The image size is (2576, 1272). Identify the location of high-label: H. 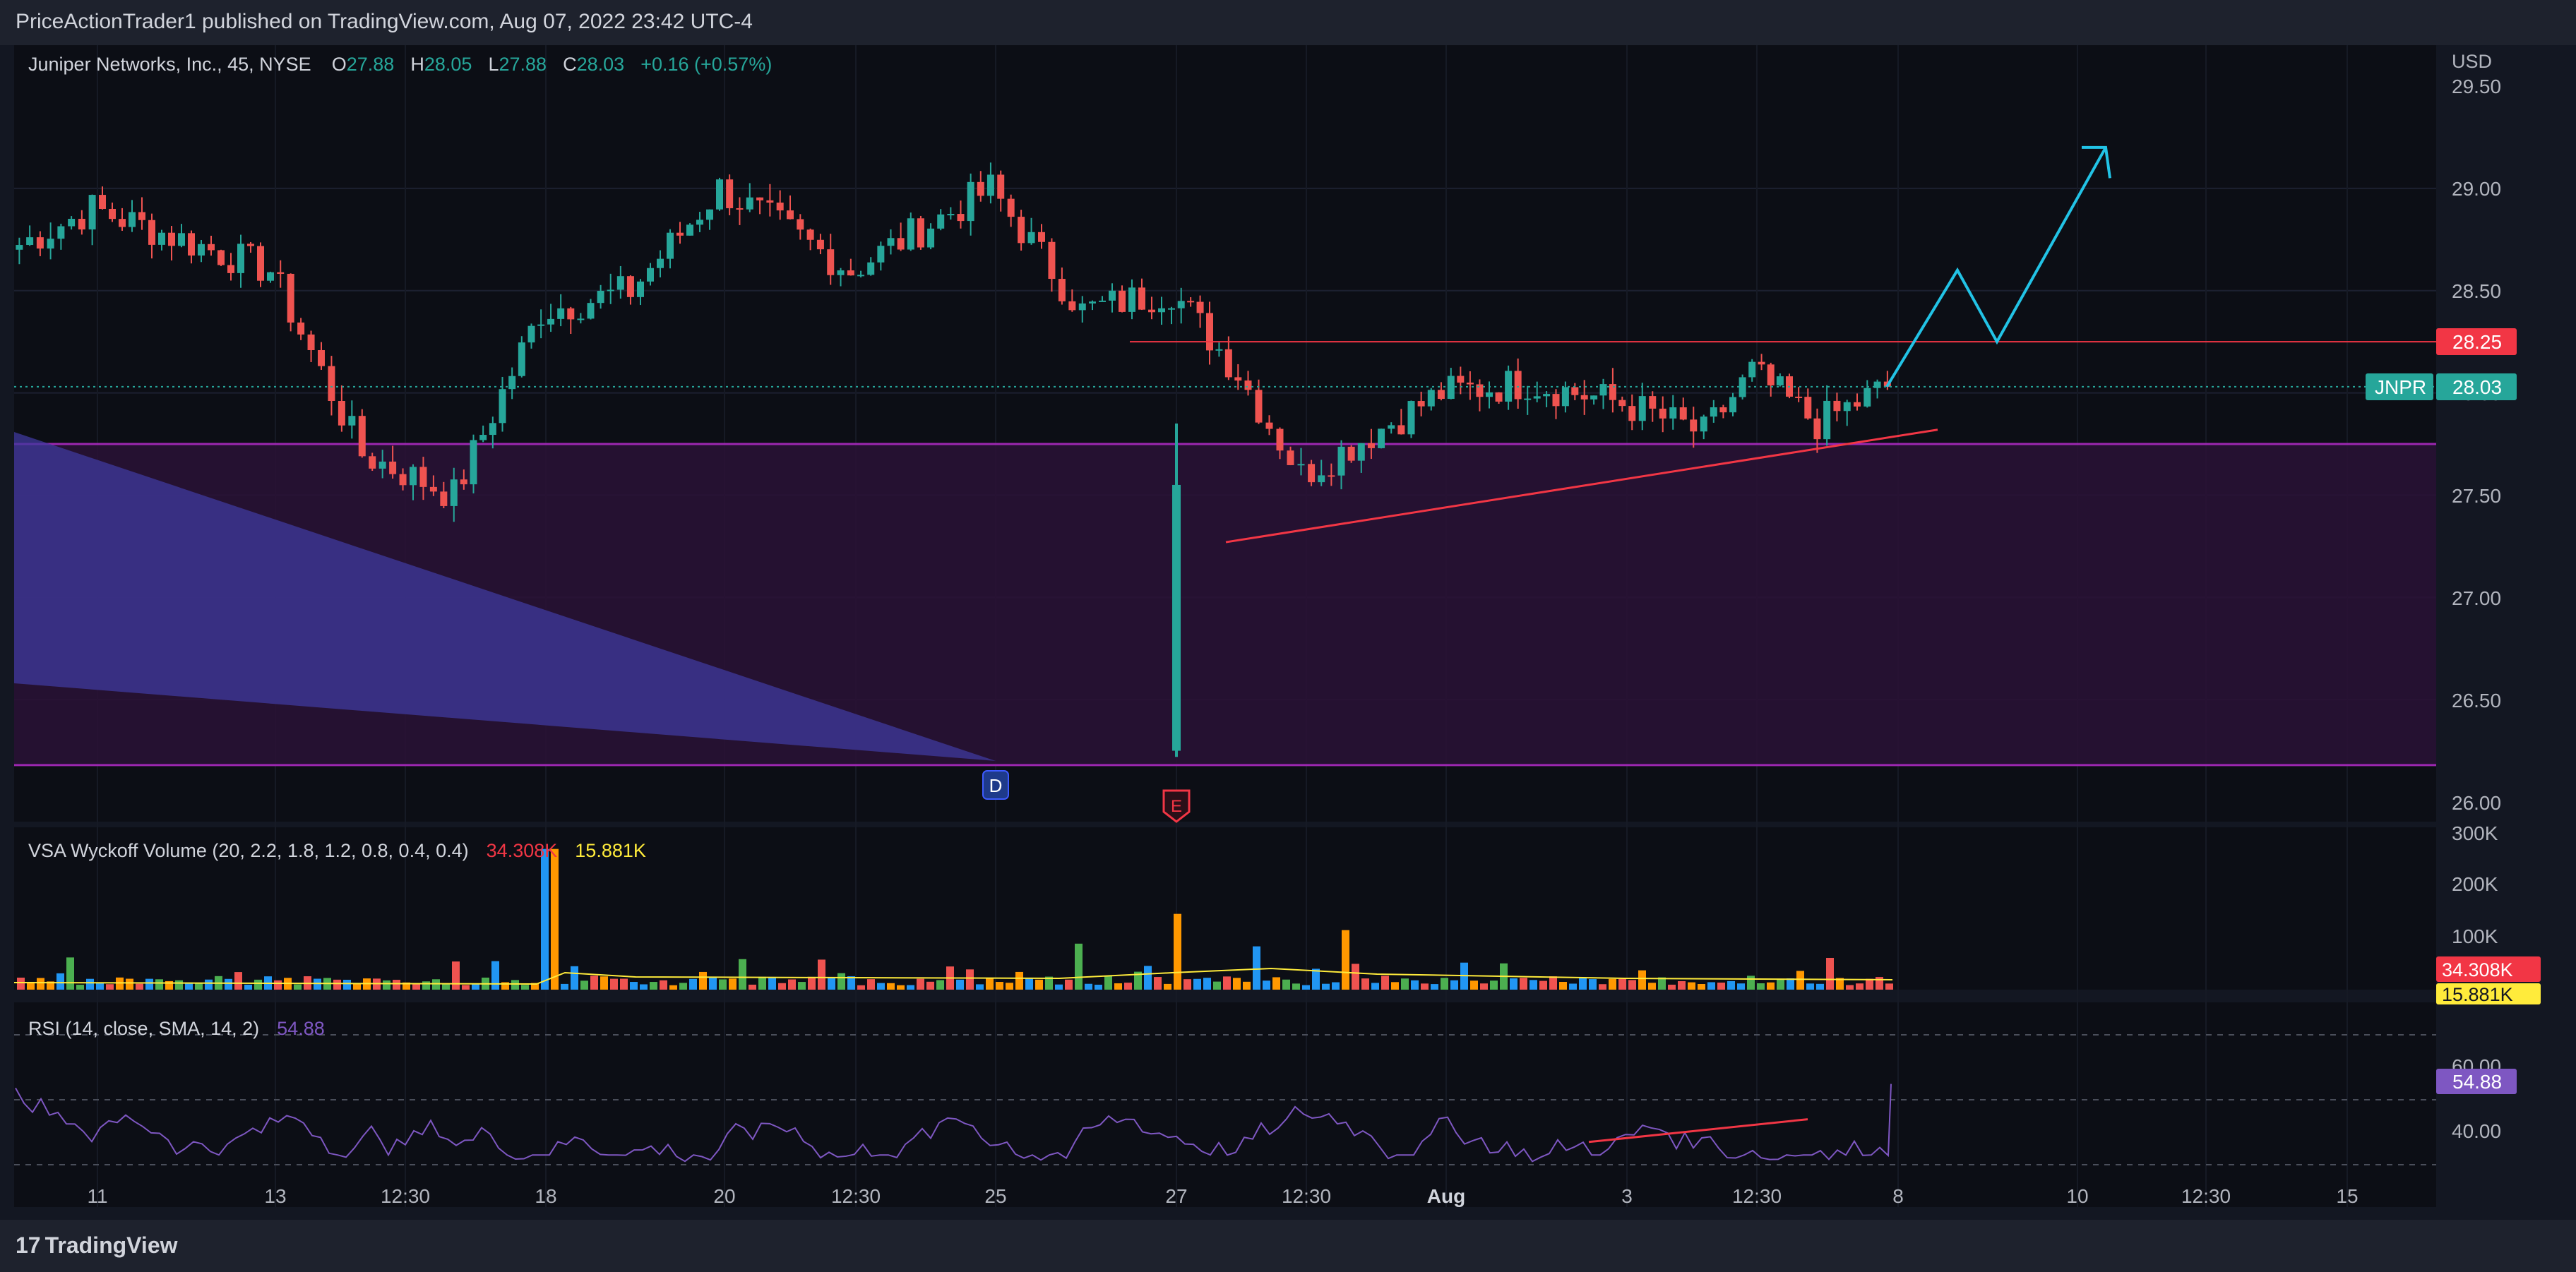
(417, 64).